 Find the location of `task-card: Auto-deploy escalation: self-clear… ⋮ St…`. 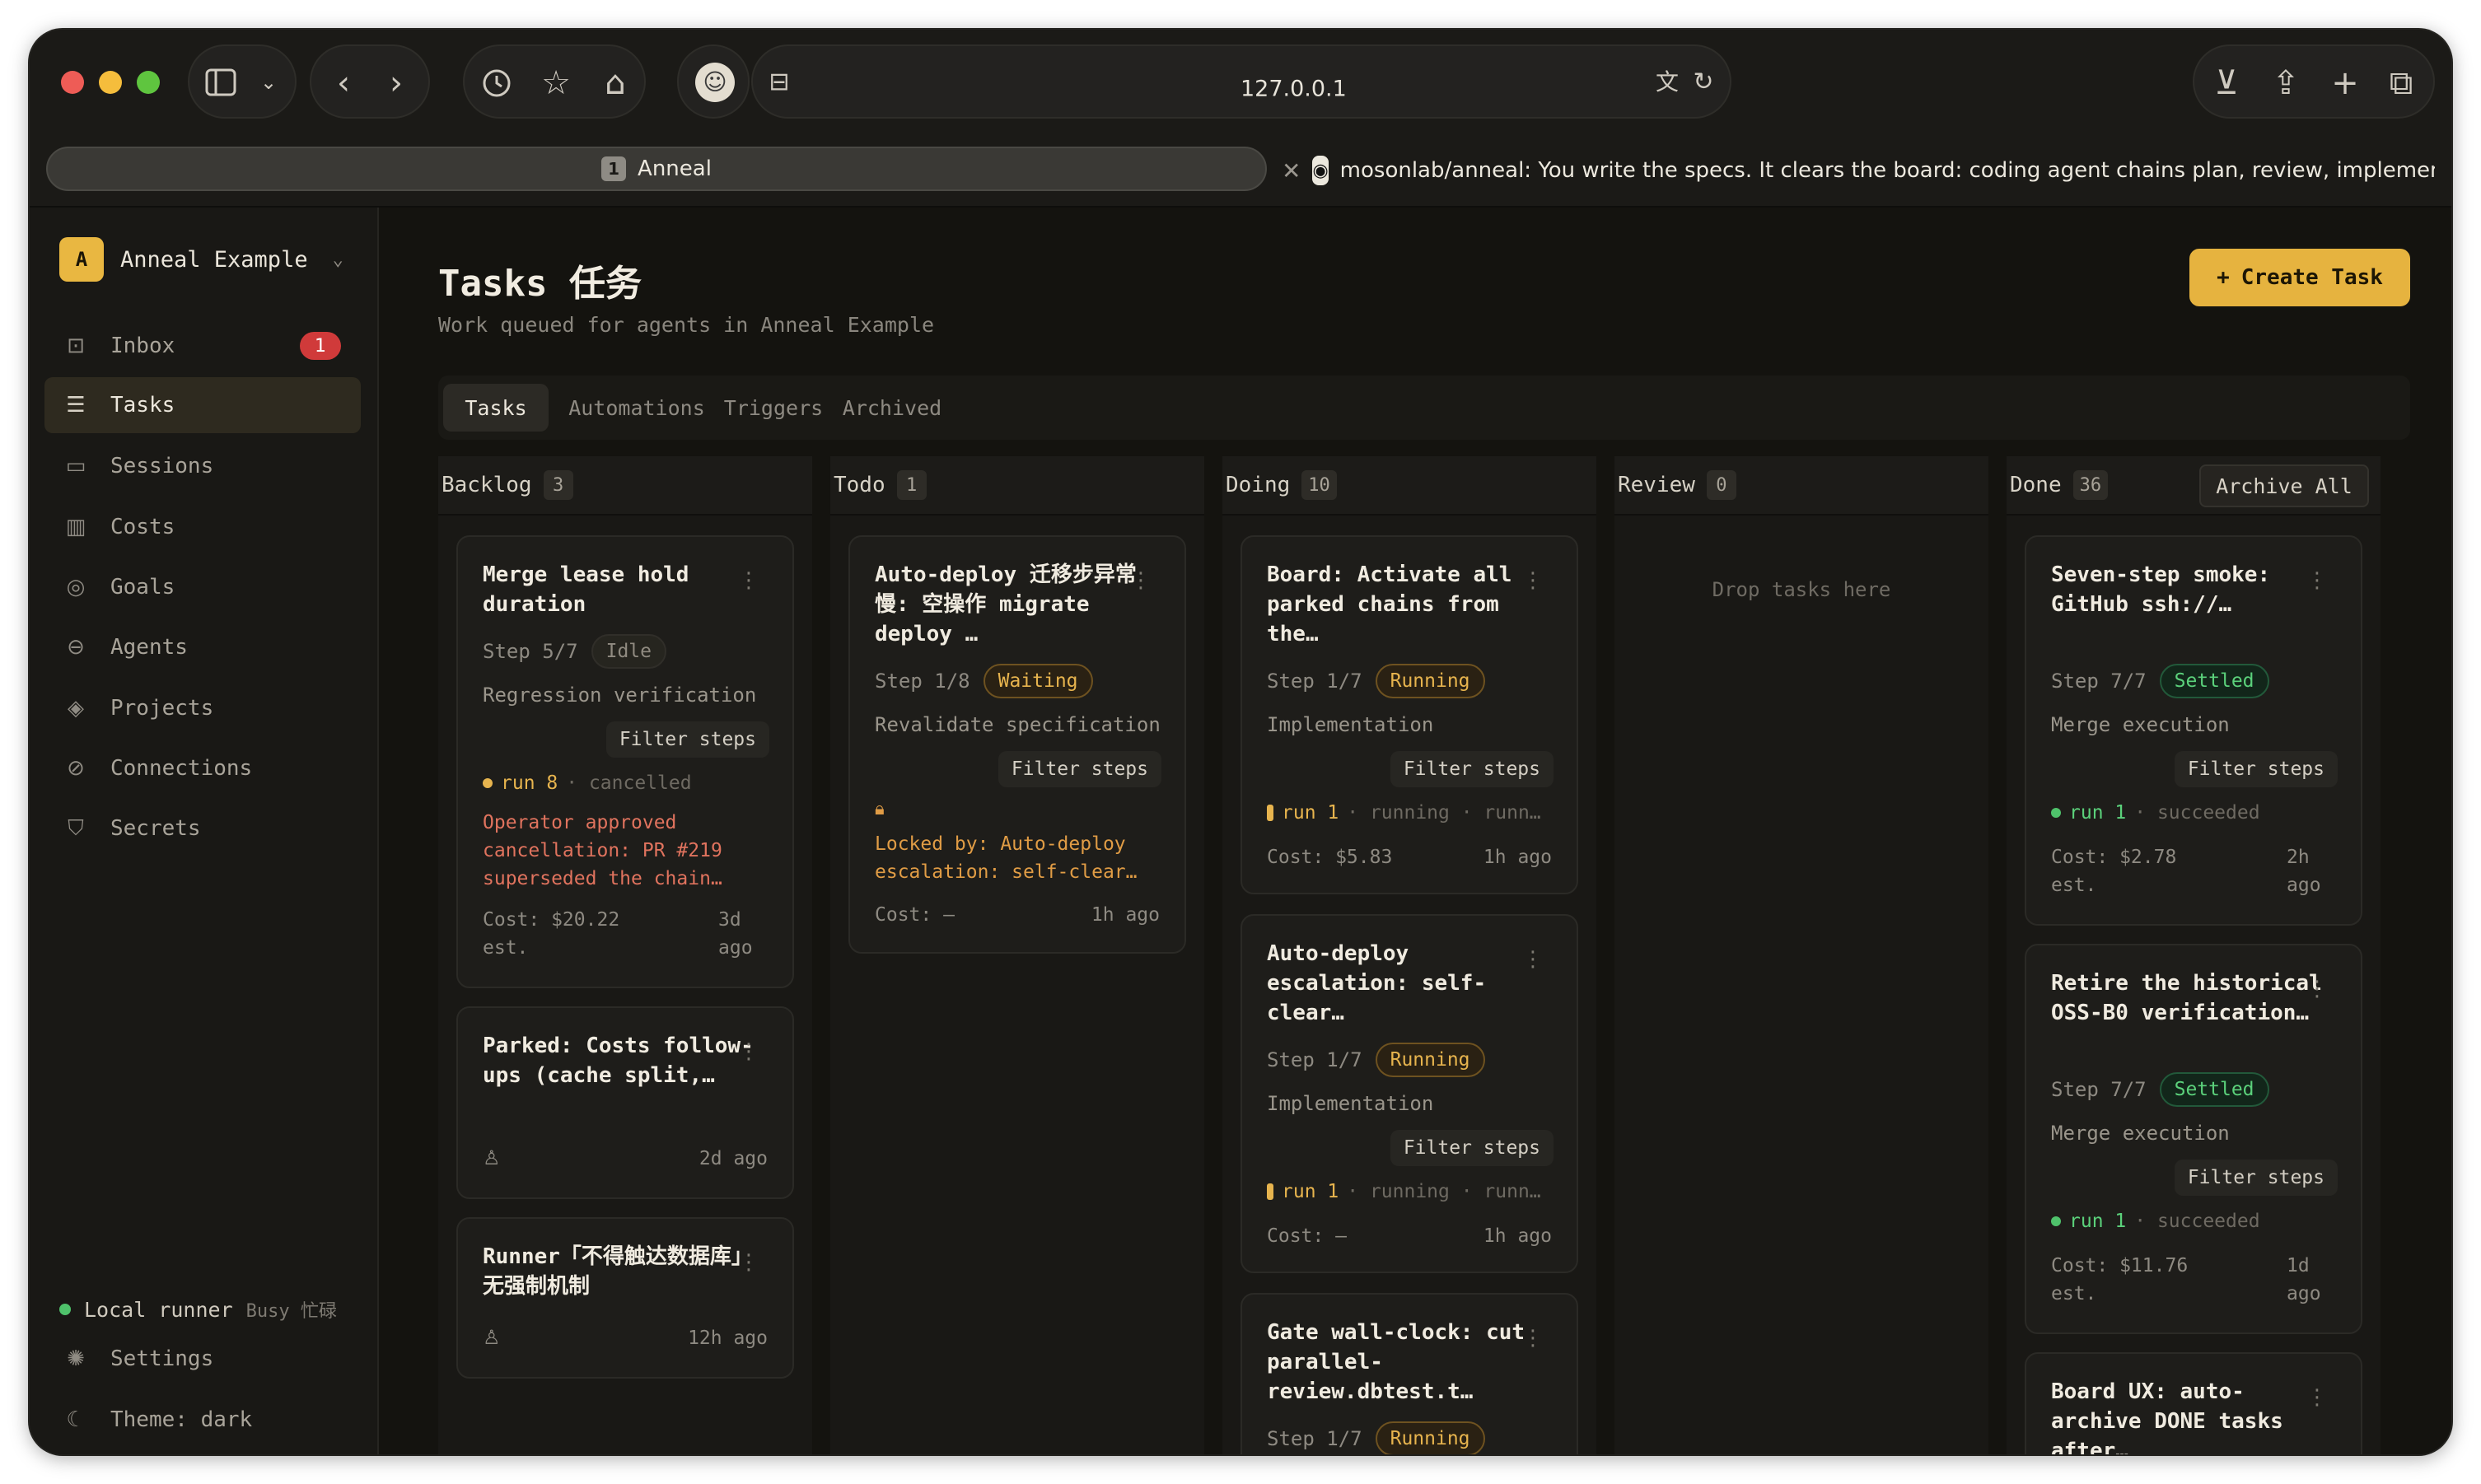

task-card: Auto-deploy escalation: self-clear… ⋮ St… is located at coordinates (1409, 1093).